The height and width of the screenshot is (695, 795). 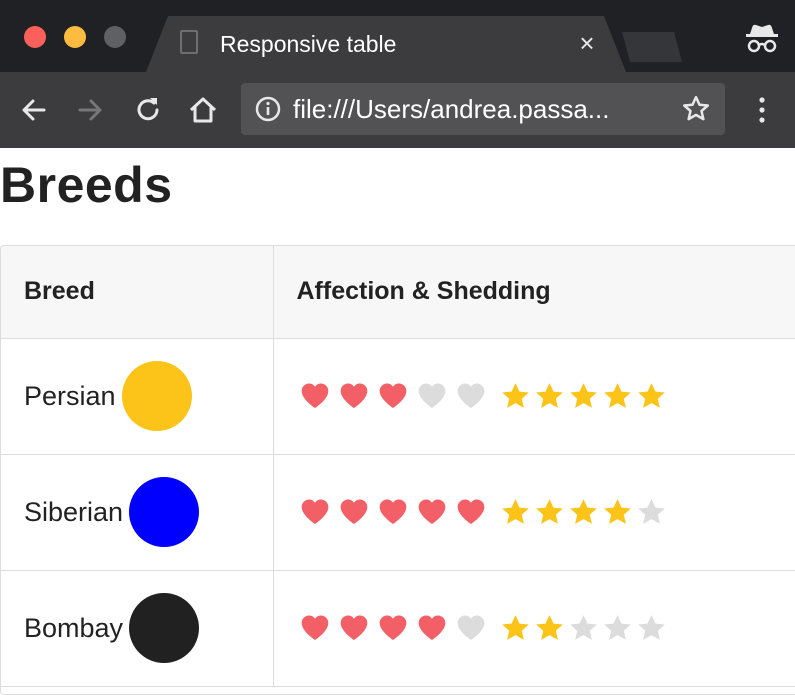 I want to click on page-title: Breeds, so click(x=86, y=185).